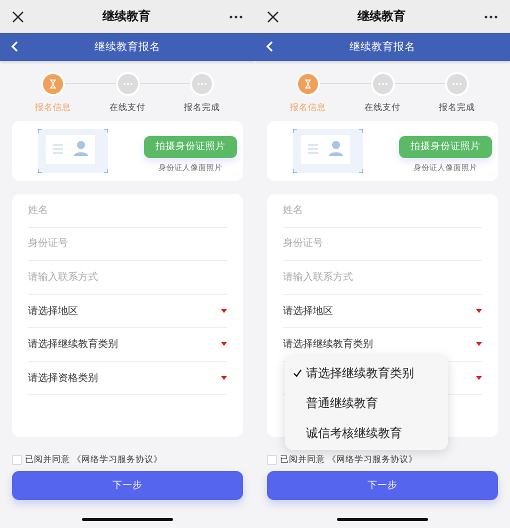 The height and width of the screenshot is (528, 510). What do you see at coordinates (366, 433) in the screenshot?
I see `menu-option: 诚信考核继续教育` at bounding box center [366, 433].